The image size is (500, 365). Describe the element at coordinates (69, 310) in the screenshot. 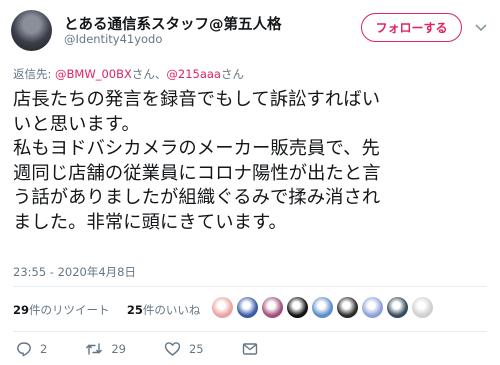

I see `retweets-label: 件のリツイート` at that location.